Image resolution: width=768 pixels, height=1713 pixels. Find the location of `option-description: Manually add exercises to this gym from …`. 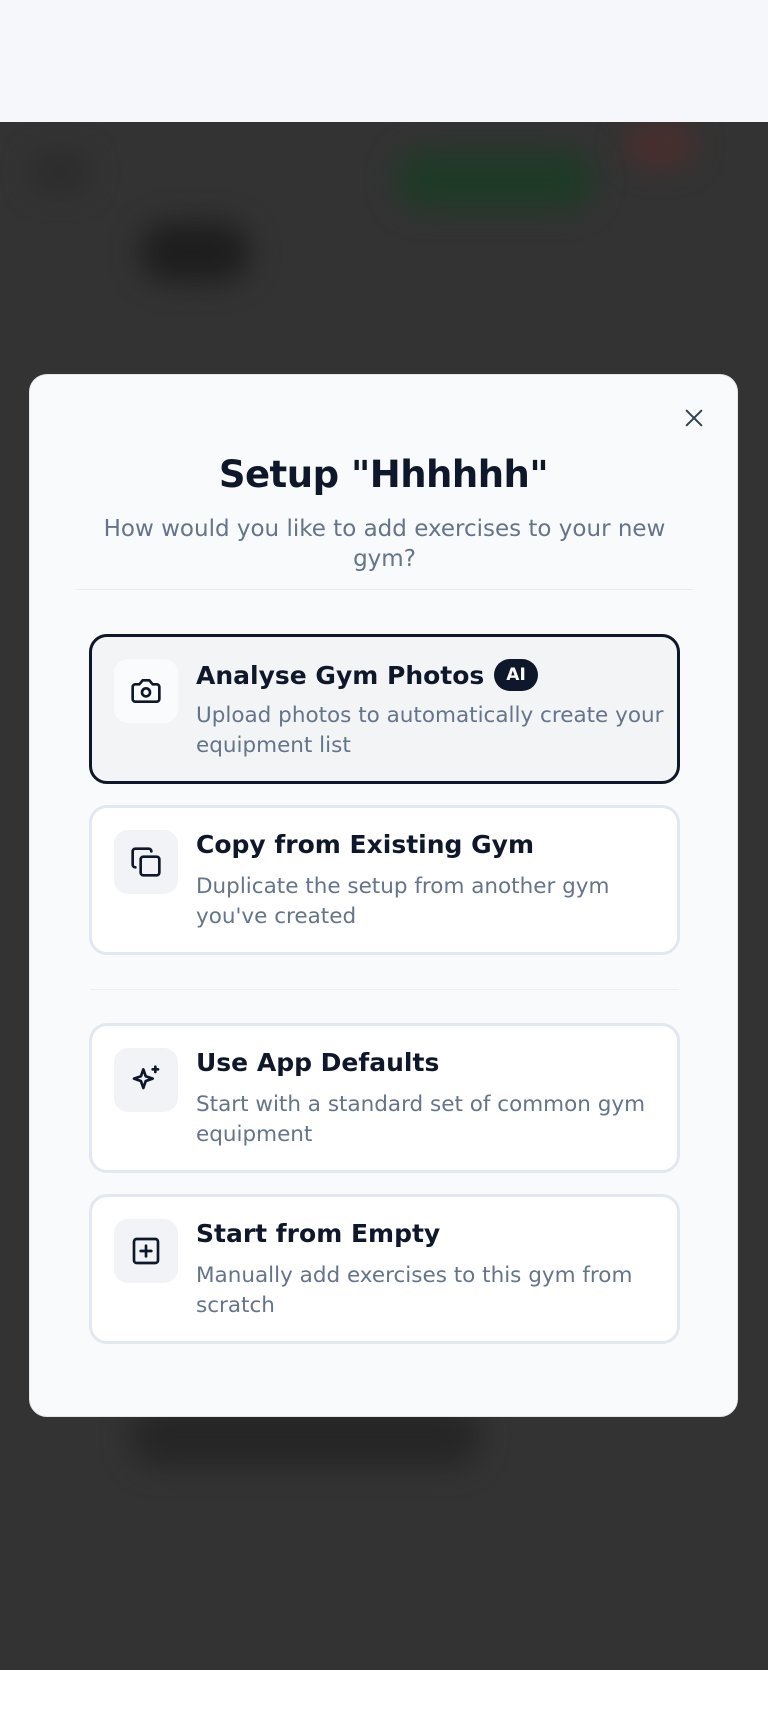

option-description: Manually add exercises to this gym from … is located at coordinates (414, 1290).